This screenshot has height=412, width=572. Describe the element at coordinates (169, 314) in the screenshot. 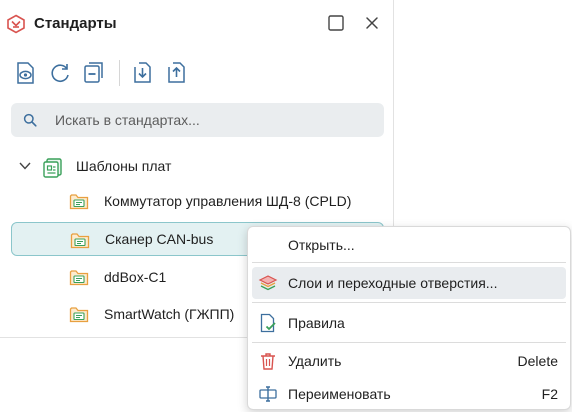

I see `tree-item-label: SmartWatch (ГЖПП)` at that location.